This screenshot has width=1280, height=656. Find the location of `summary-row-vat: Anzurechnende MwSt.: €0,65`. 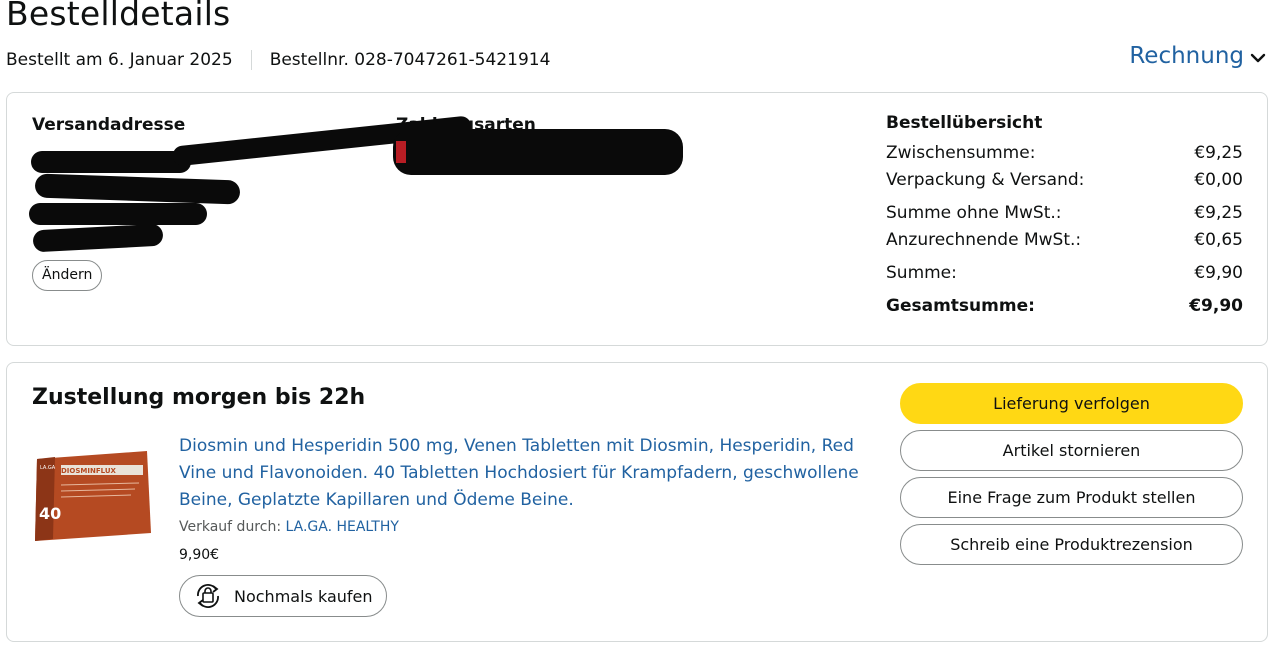

summary-row-vat: Anzurechnende MwSt.: €0,65 is located at coordinates (1064, 239).